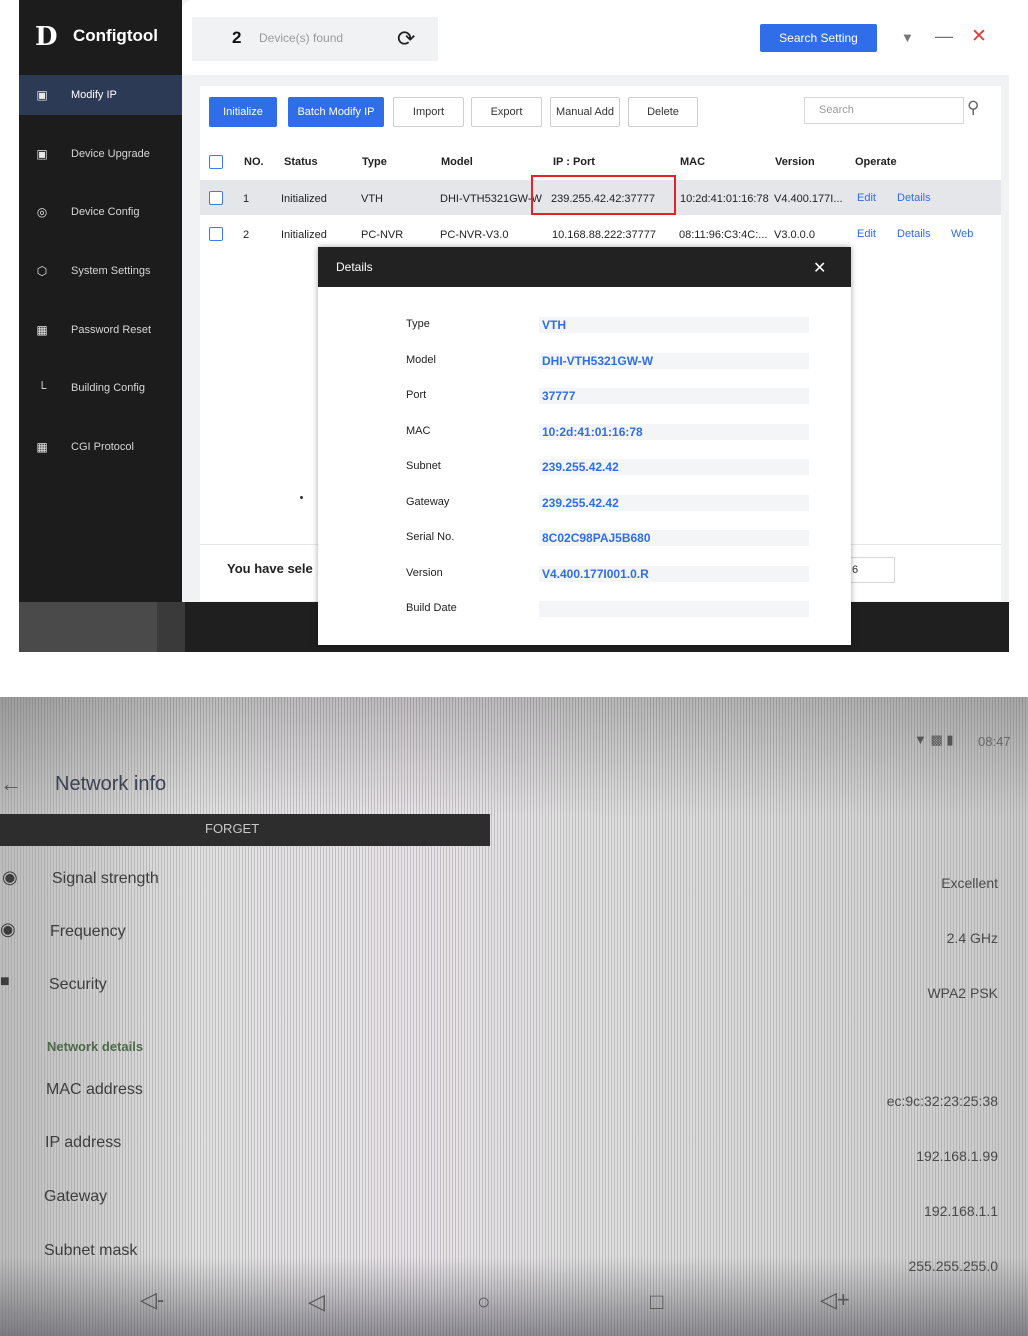  Describe the element at coordinates (418, 324) in the screenshot. I see `field-label-type: Type` at that location.